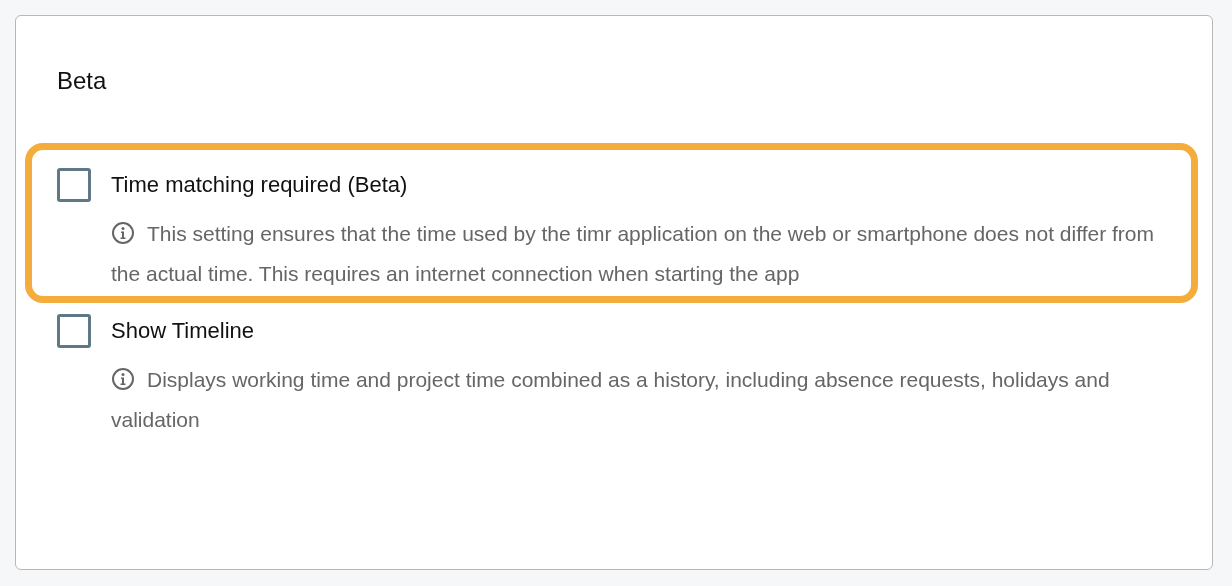 This screenshot has height=586, width=1232. What do you see at coordinates (183, 331) in the screenshot?
I see `option-label: Show Timeline` at bounding box center [183, 331].